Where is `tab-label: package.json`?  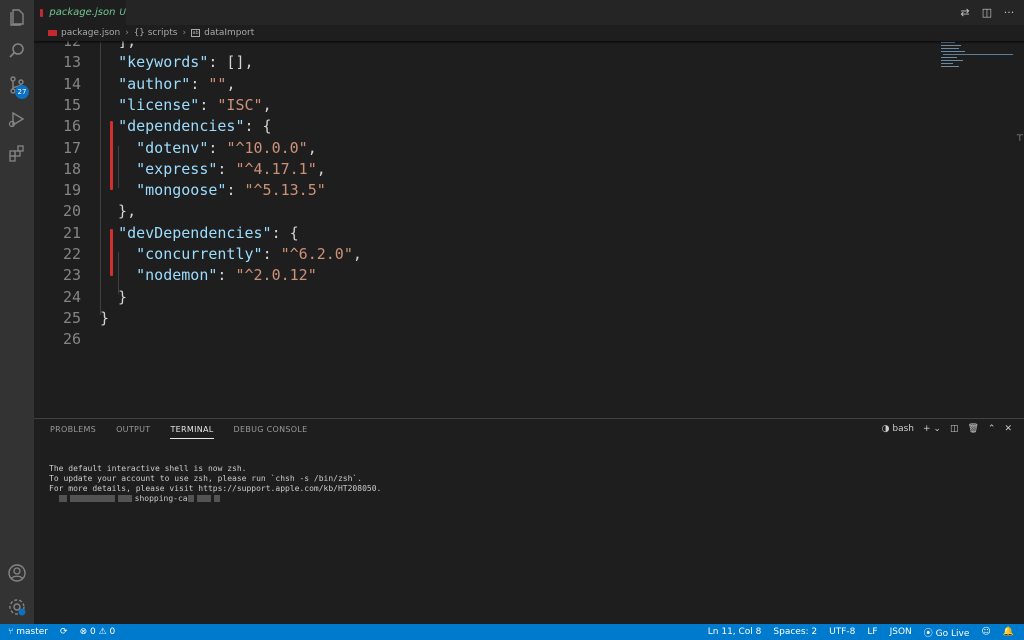
tab-label: package.json is located at coordinates (82, 12).